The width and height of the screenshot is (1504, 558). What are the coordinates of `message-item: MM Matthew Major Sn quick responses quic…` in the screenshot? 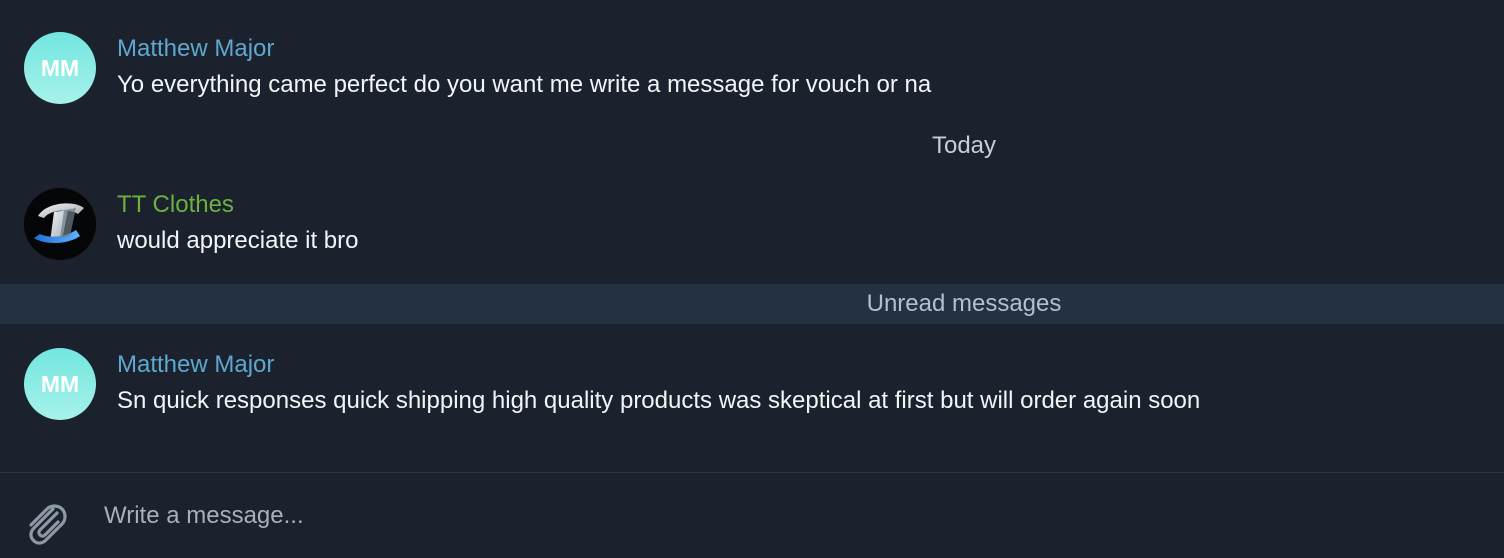 It's located at (752, 388).